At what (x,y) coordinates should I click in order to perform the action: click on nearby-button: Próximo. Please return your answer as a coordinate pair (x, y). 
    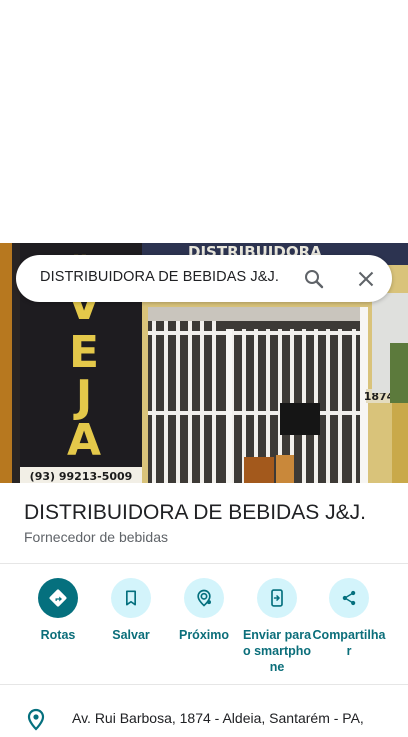
    Looking at the image, I should click on (204, 610).